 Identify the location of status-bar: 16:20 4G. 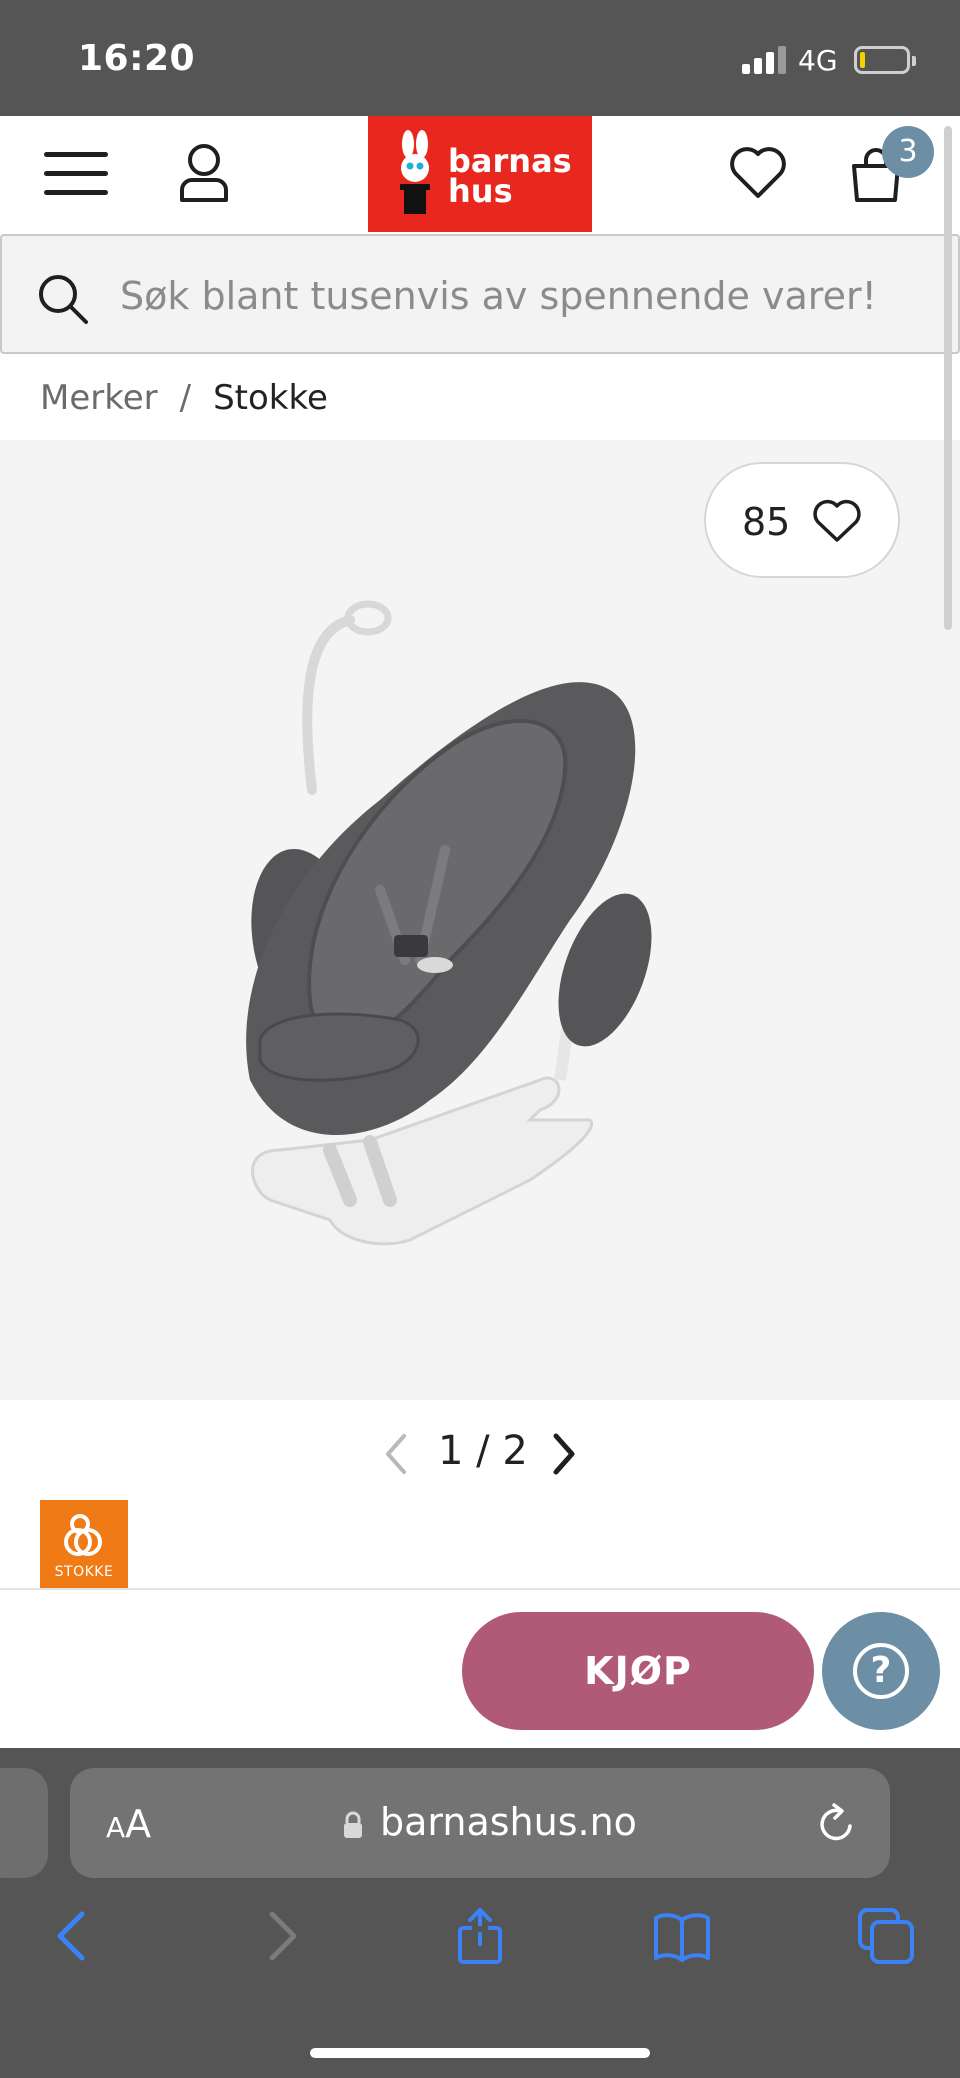
(480, 58).